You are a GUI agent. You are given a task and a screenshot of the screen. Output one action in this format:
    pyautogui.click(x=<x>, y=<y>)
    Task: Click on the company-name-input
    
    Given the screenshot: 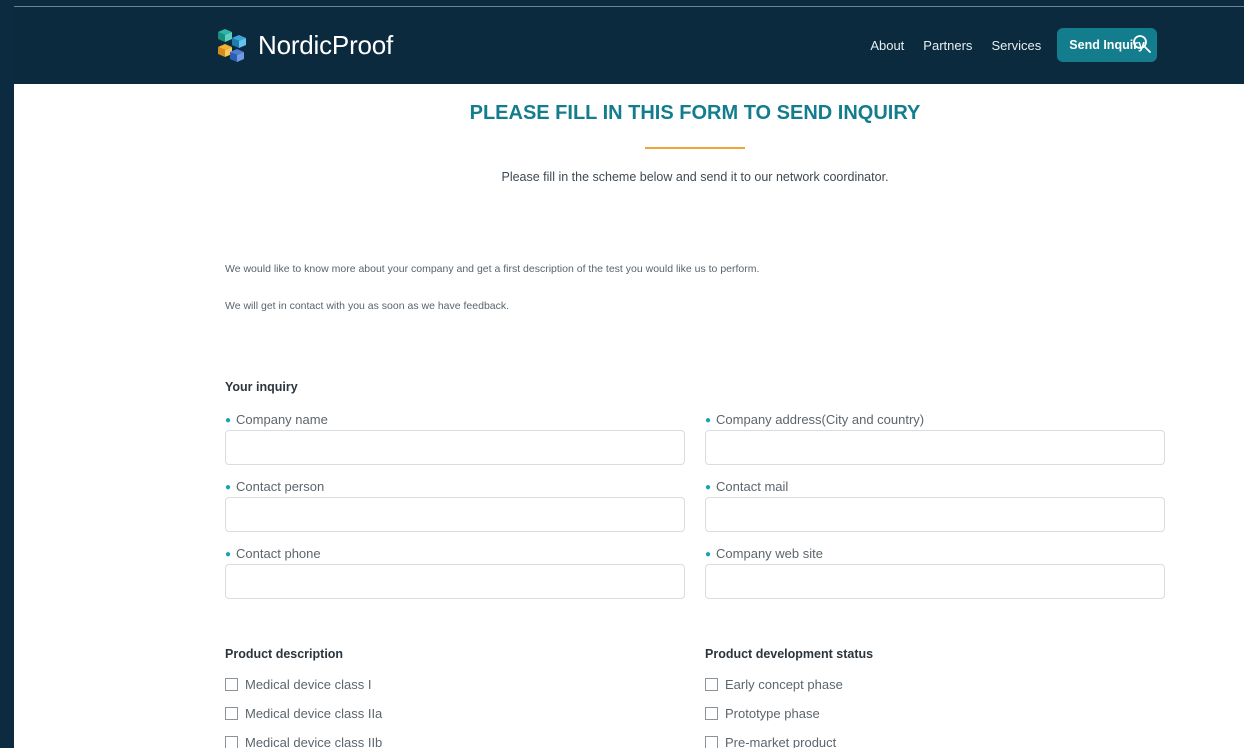 What is the action you would take?
    pyautogui.click(x=455, y=447)
    